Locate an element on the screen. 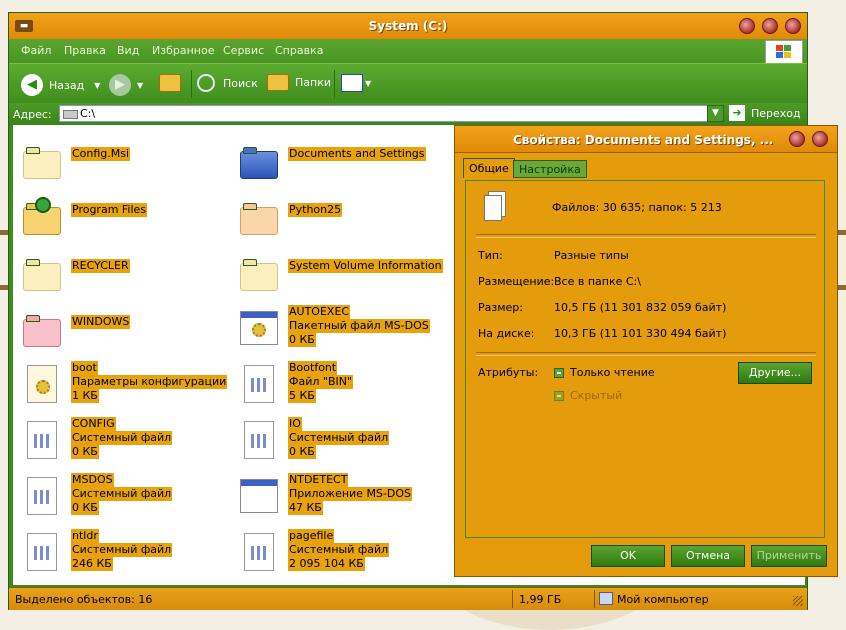 This screenshot has width=846, height=630. ok-button: OK is located at coordinates (628, 556).